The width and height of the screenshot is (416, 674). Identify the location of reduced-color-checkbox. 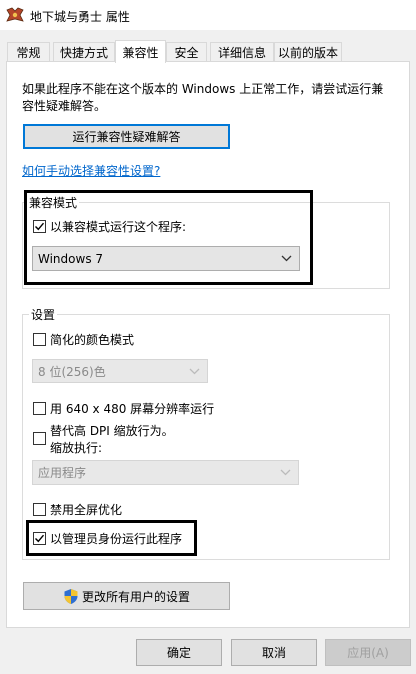
(39, 339).